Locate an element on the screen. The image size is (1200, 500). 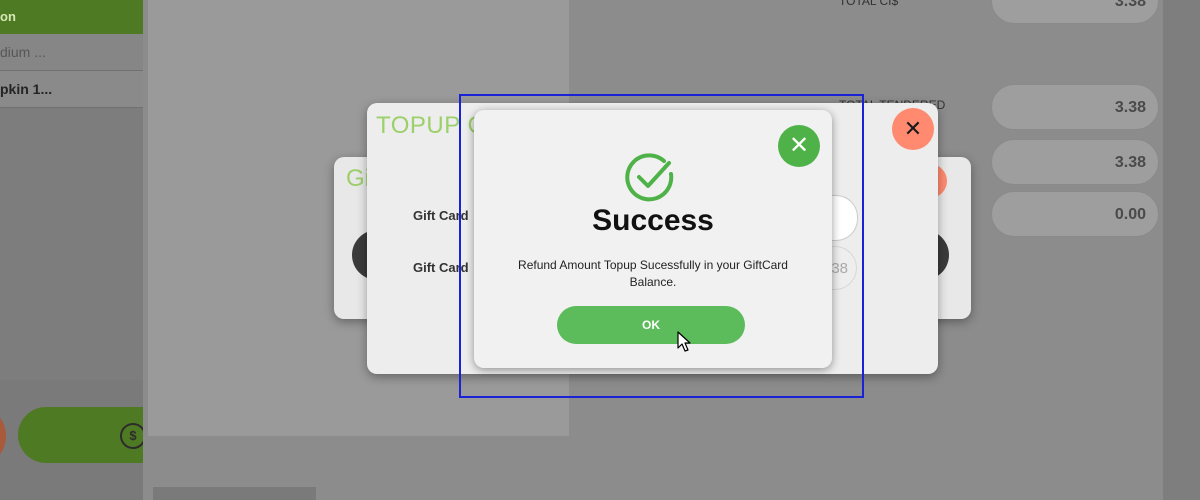
sidebar-header-text: on is located at coordinates (8, 16).